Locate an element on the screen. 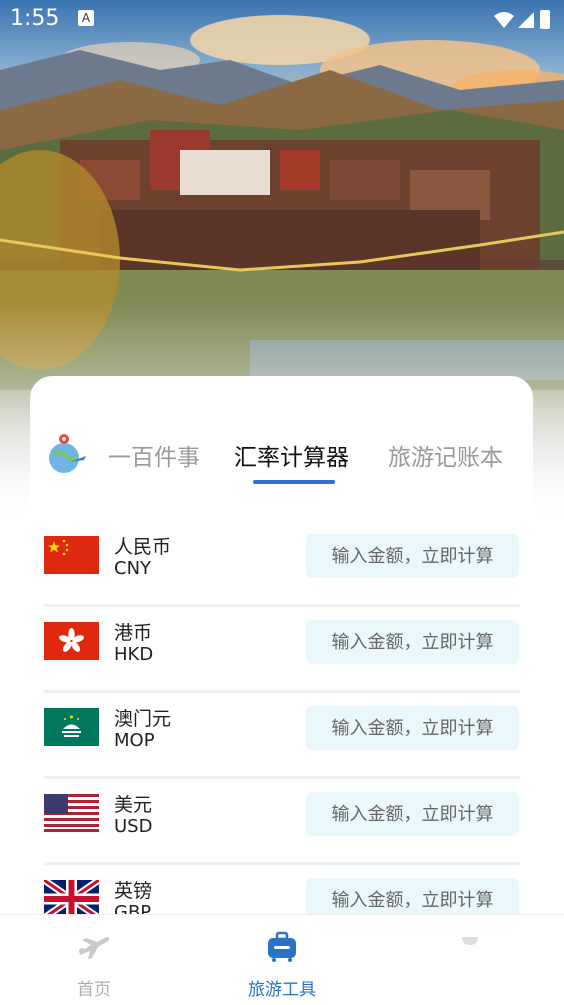 The height and width of the screenshot is (1005, 564). currency-code: USD is located at coordinates (133, 826).